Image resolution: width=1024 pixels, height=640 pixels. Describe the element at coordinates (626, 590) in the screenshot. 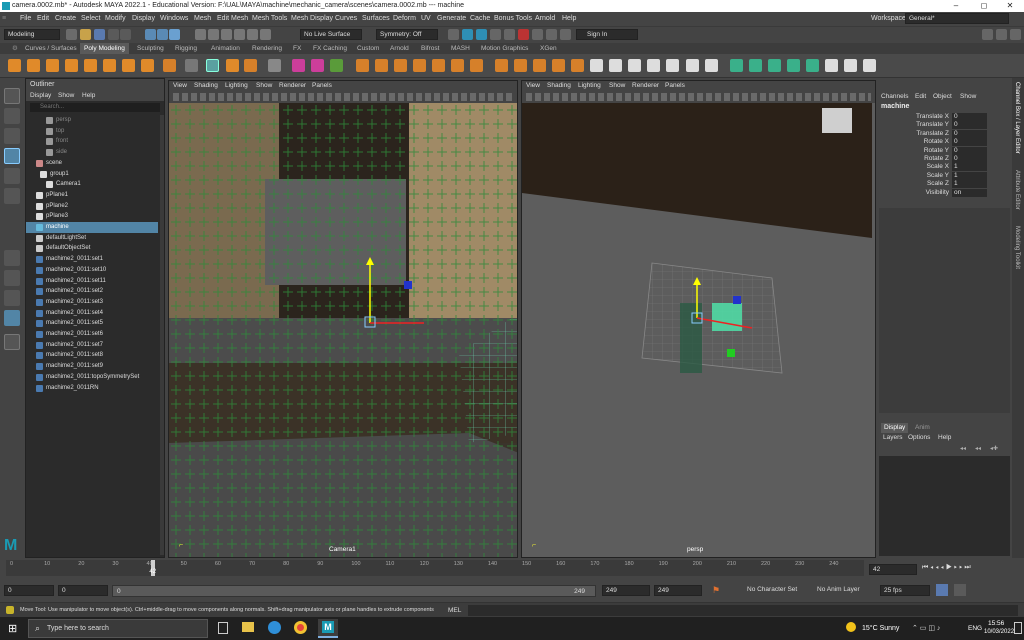

I see `playback-end-field: 249` at that location.